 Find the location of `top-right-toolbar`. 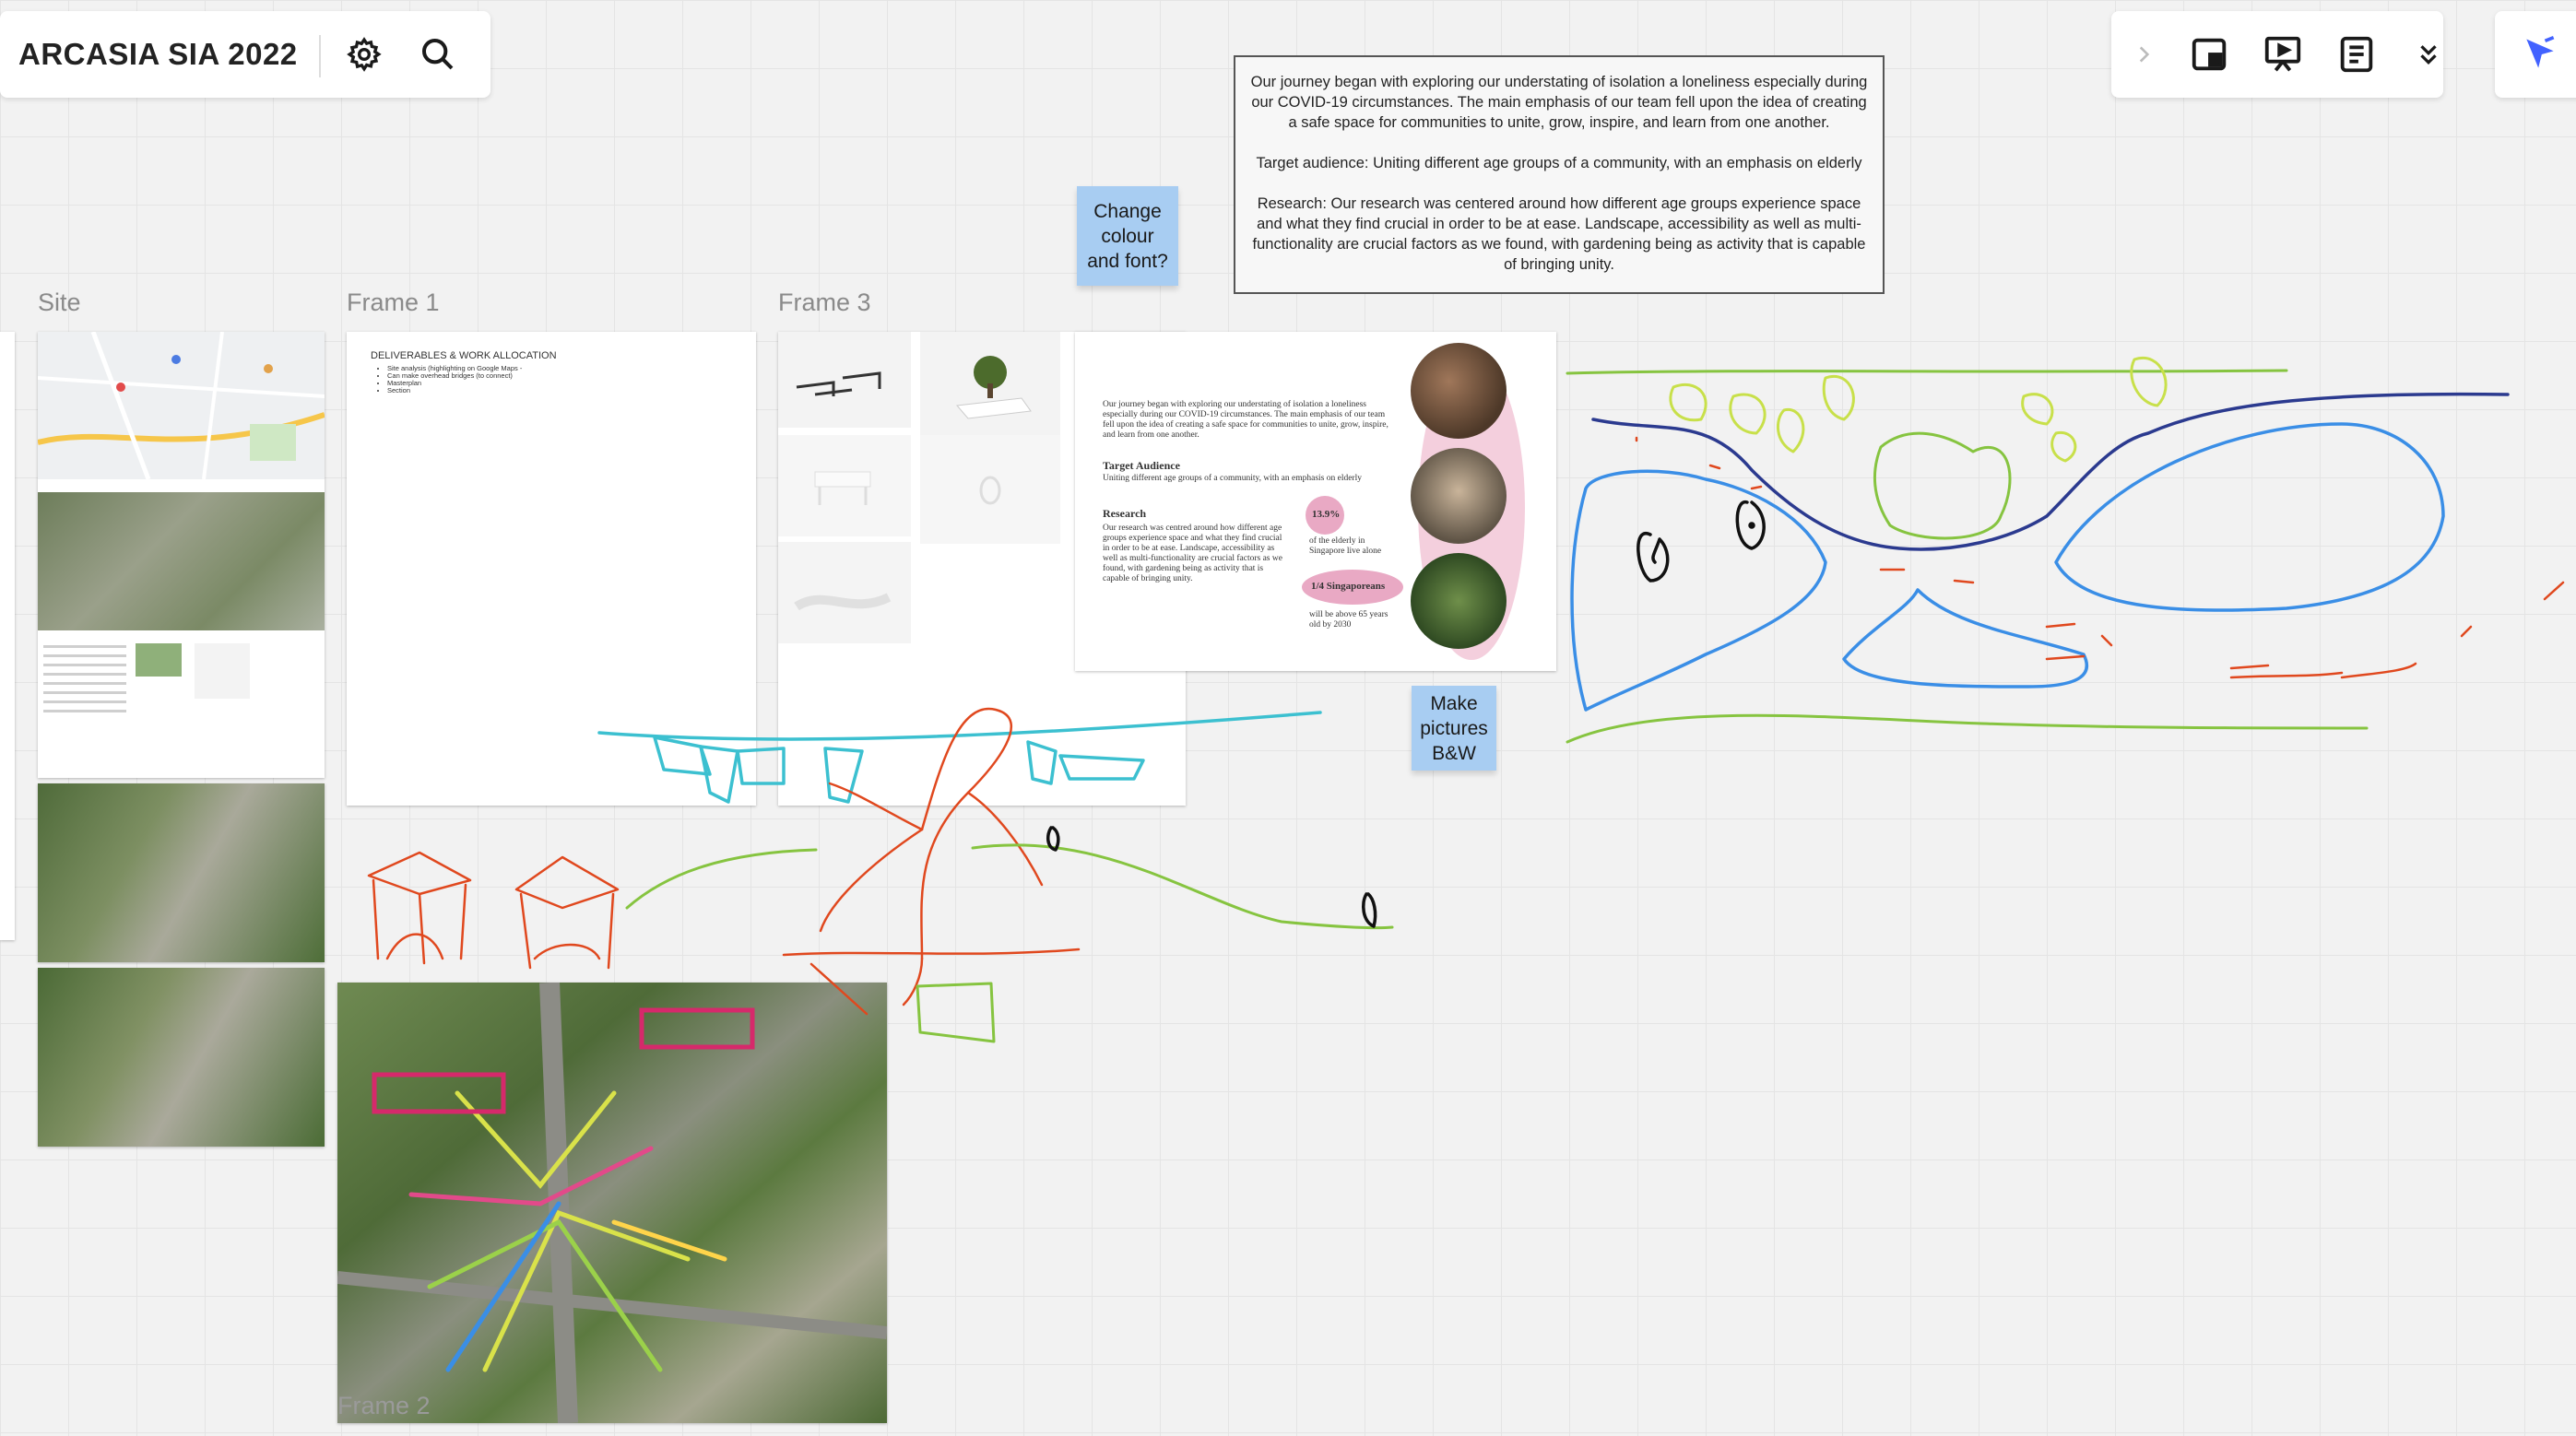

top-right-toolbar is located at coordinates (2277, 54).